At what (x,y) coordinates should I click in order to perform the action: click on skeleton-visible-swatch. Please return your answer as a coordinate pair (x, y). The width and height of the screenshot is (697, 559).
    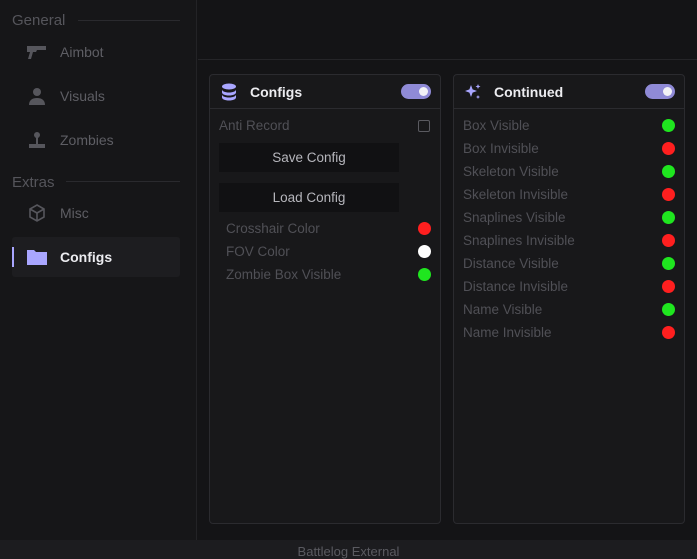
    Looking at the image, I should click on (668, 171).